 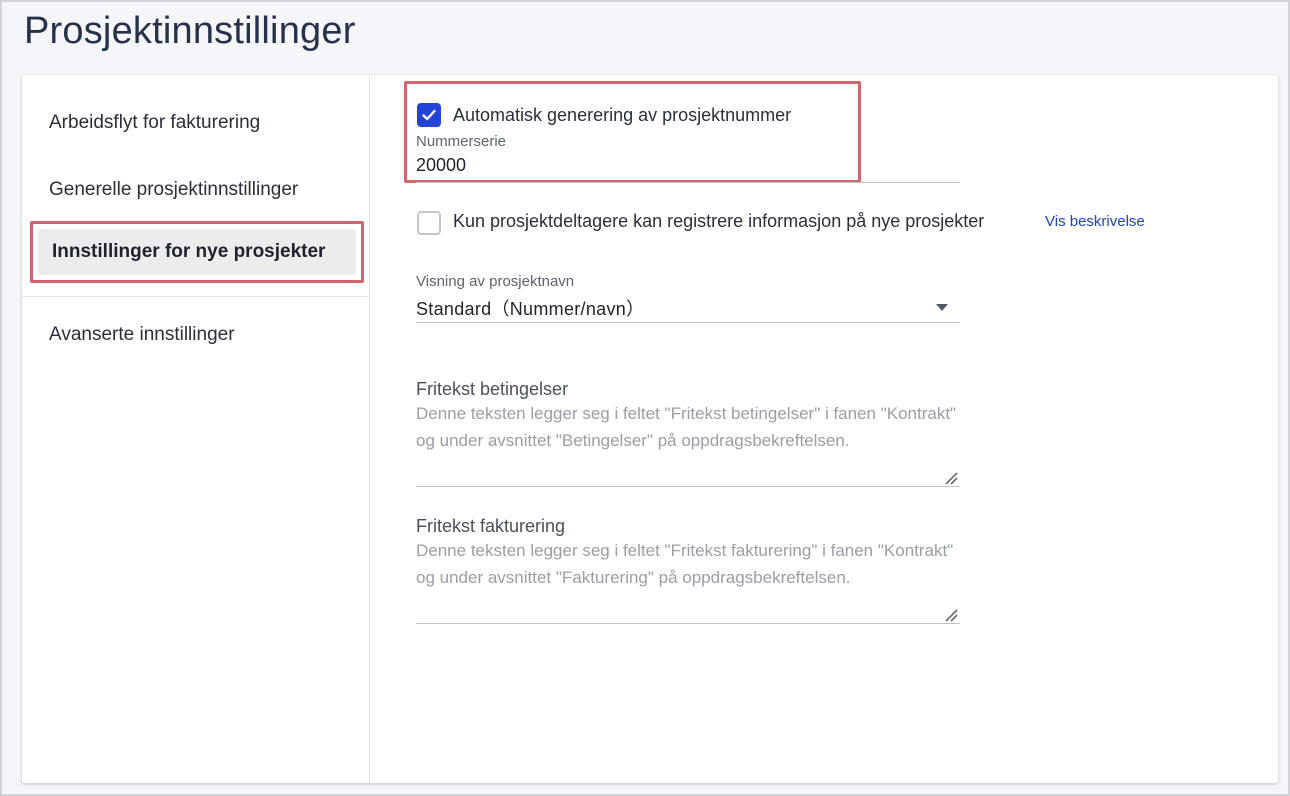 I want to click on number-series-input: 20000, so click(x=441, y=165).